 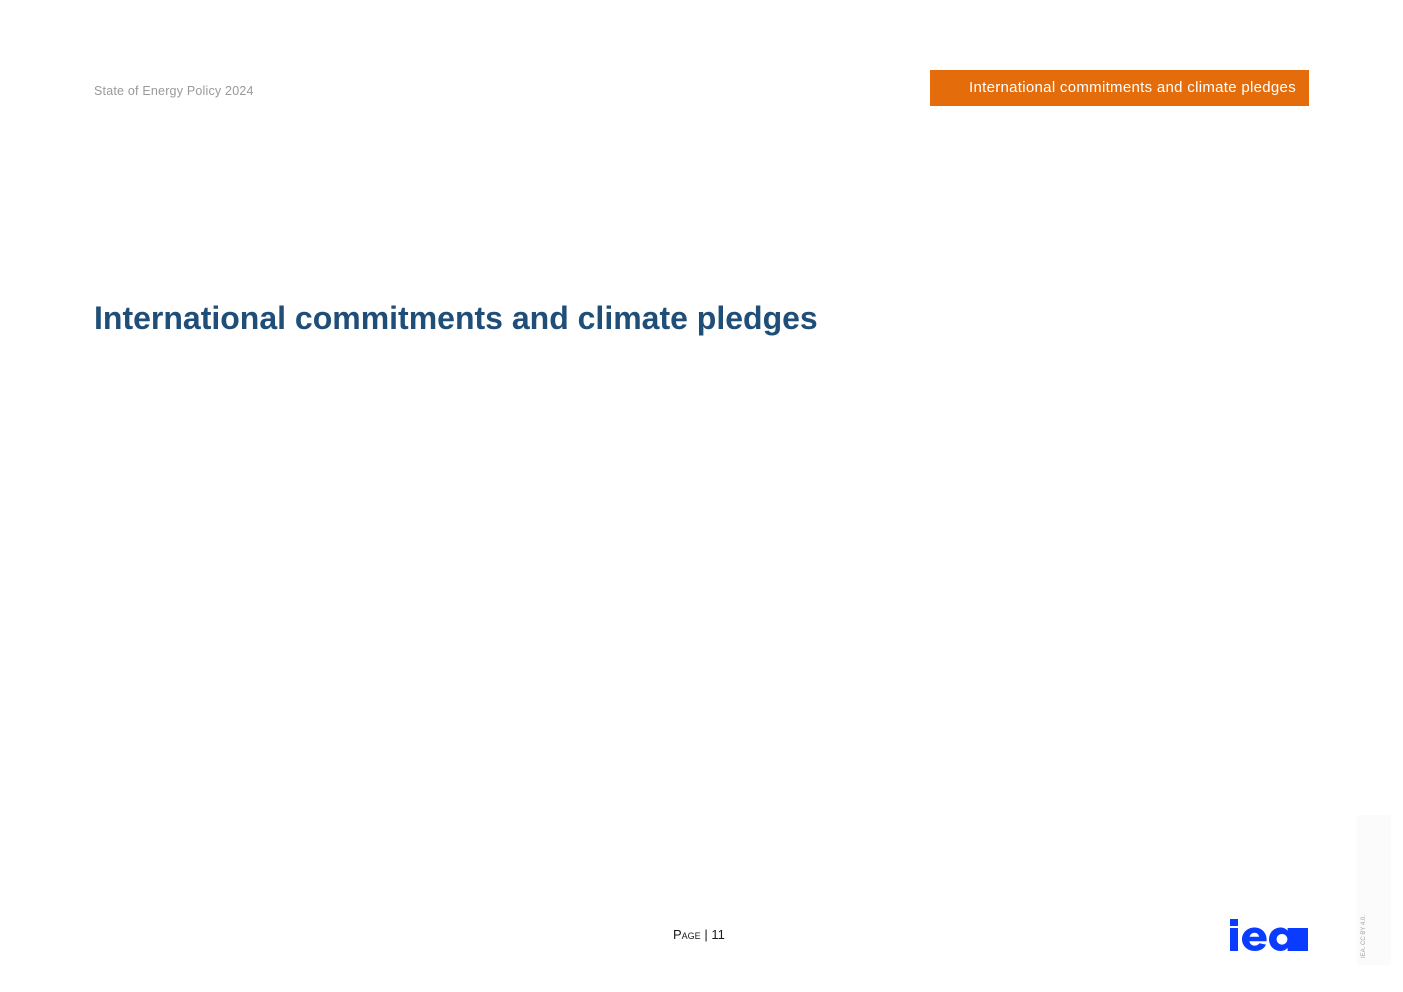 What do you see at coordinates (718, 934) in the screenshot?
I see `page-number-value: 11` at bounding box center [718, 934].